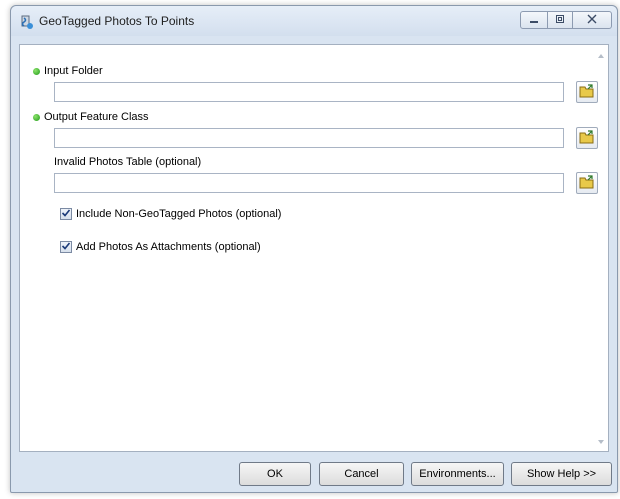 The image size is (620, 499). Describe the element at coordinates (117, 21) in the screenshot. I see `window-title: GeoTagged Photos To Points` at that location.